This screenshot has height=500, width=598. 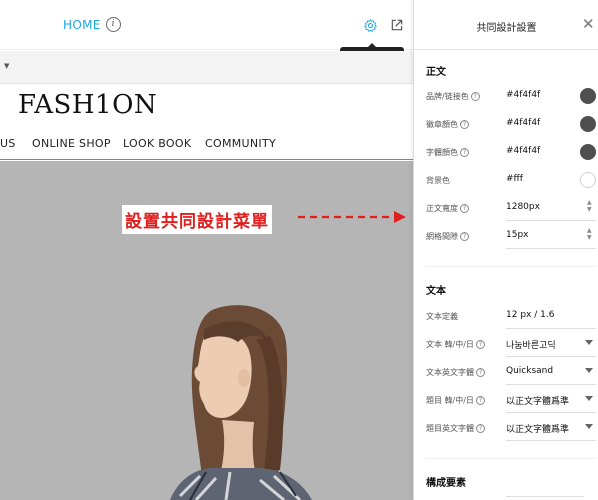 What do you see at coordinates (206, 67) in the screenshot?
I see `site-subbar: ▼` at bounding box center [206, 67].